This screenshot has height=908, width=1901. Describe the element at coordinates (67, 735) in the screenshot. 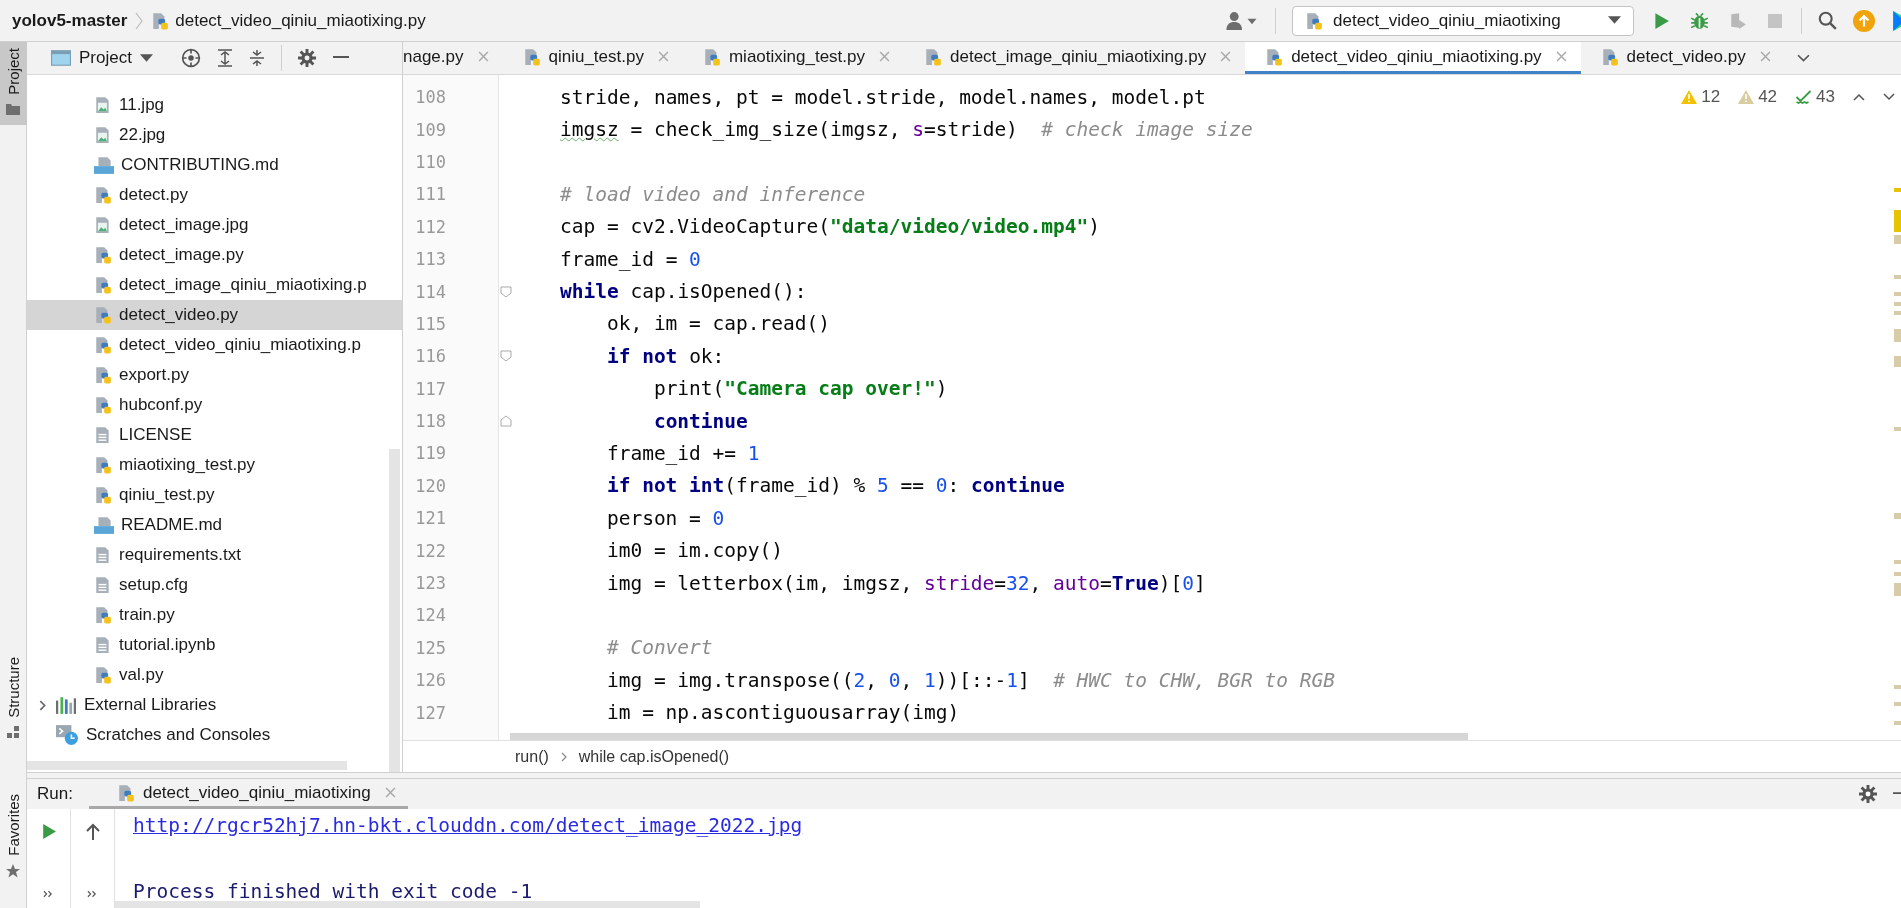

I see `console-clock-icon` at that location.